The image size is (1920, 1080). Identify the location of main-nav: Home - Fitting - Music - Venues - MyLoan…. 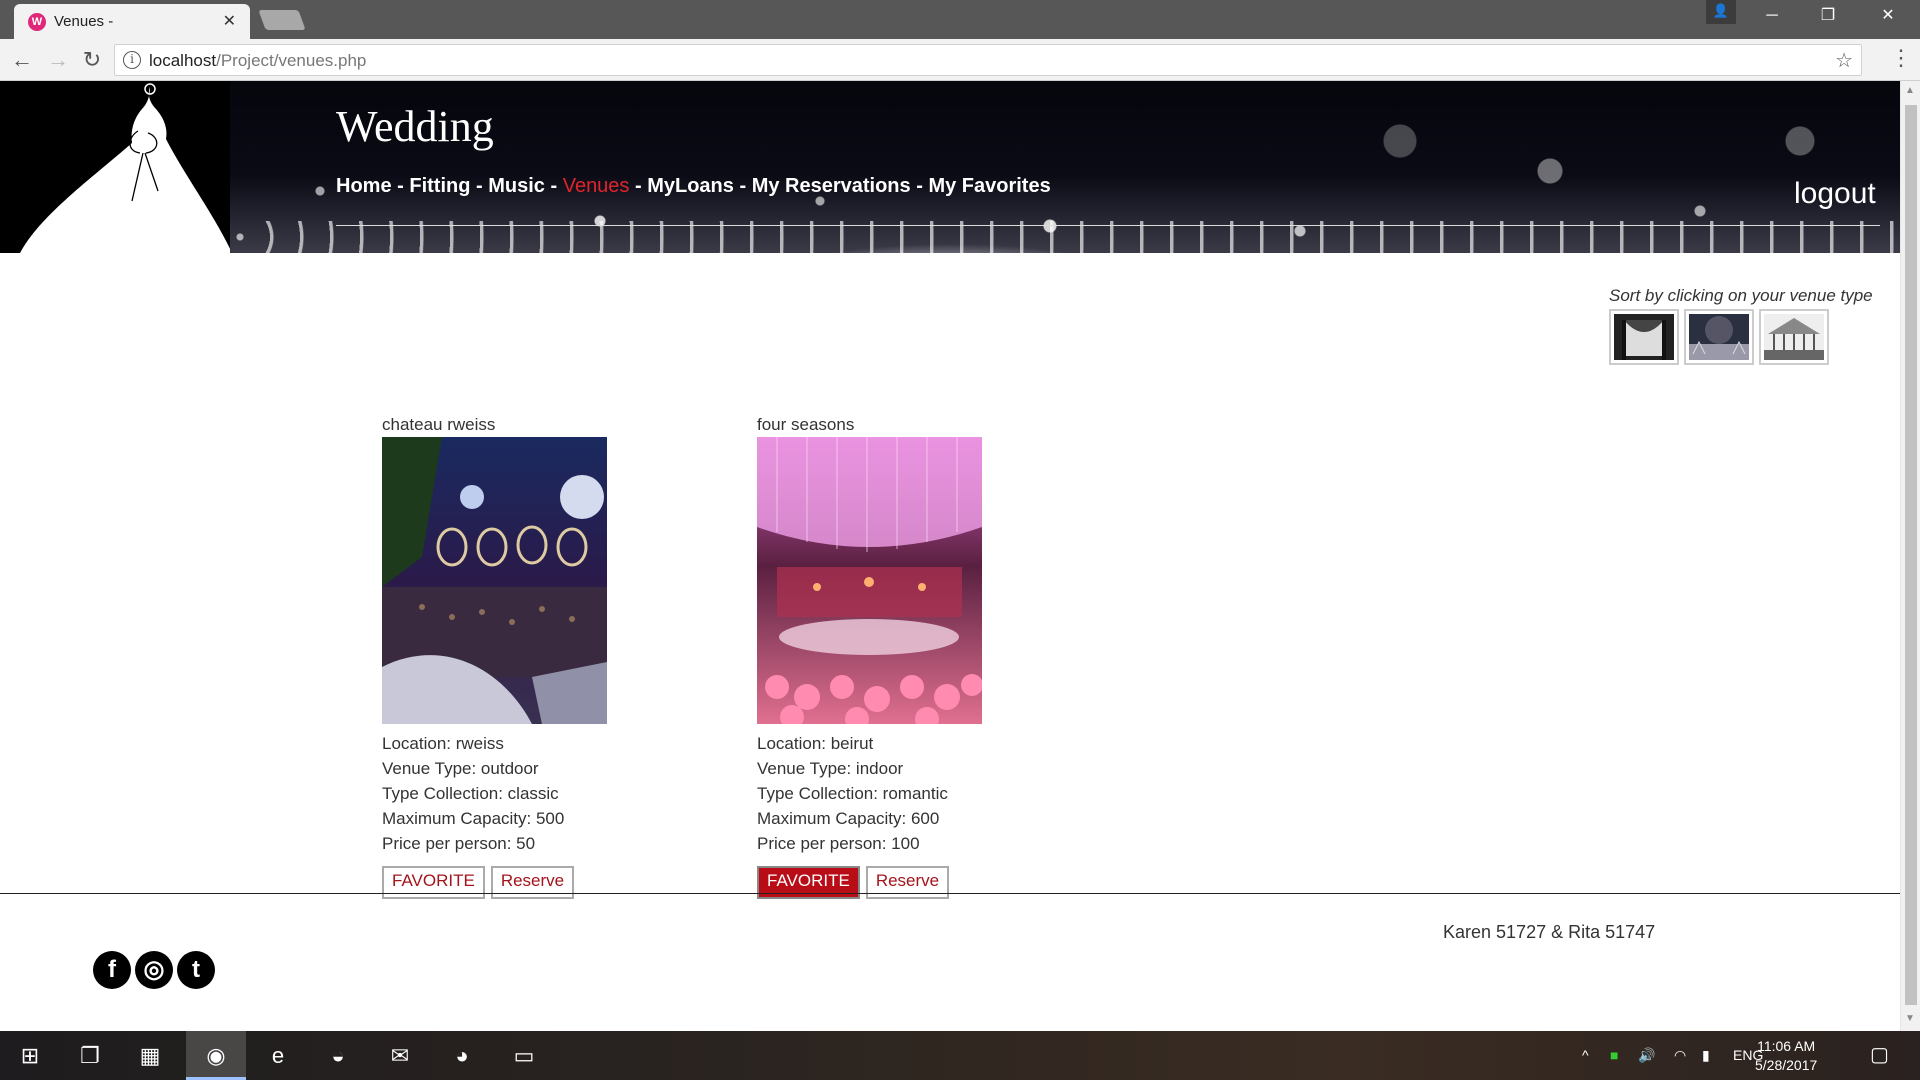
(693, 186).